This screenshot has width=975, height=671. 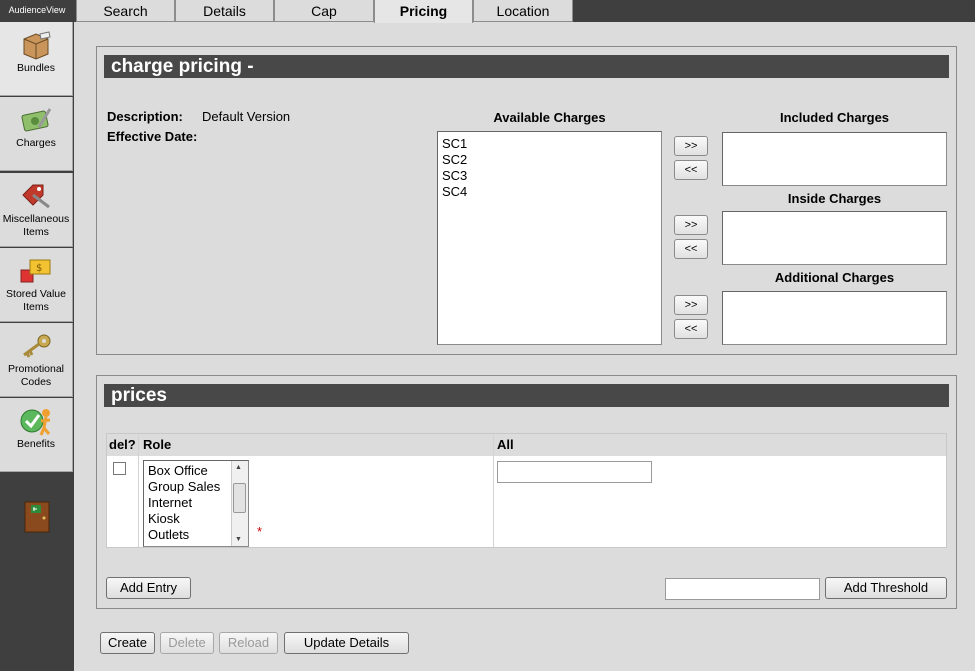 I want to click on scroll-up-icon: ▲, so click(x=238, y=467).